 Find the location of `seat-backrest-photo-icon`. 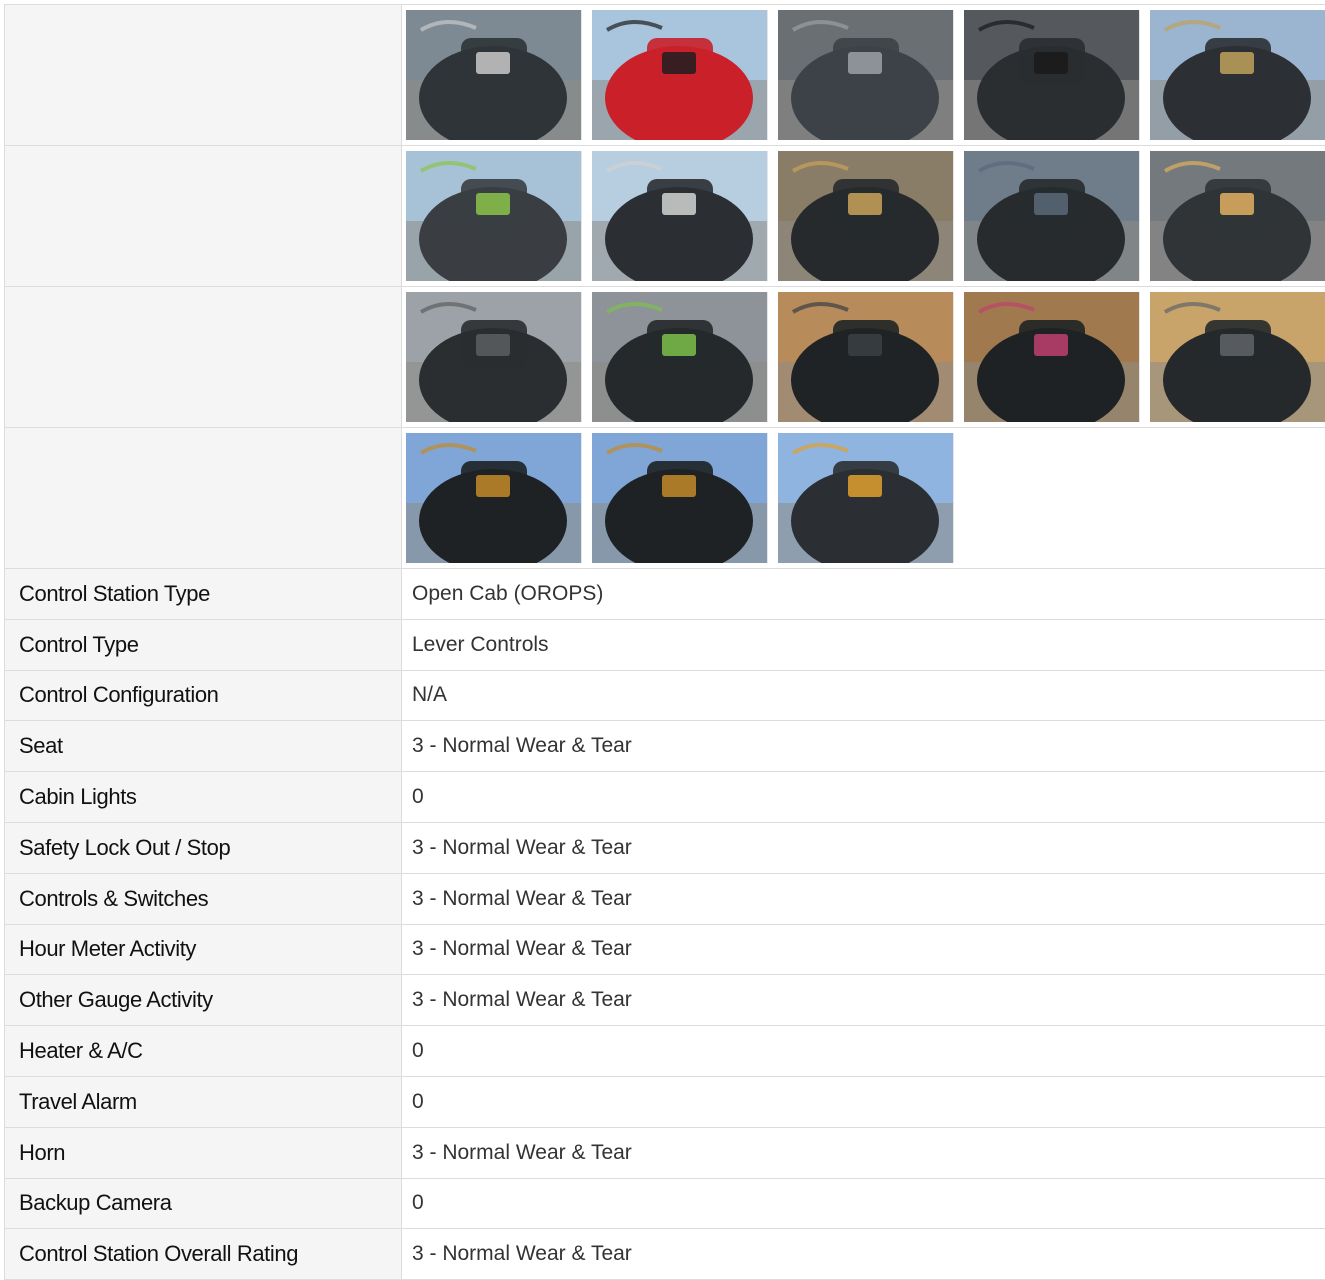

seat-backrest-photo-icon is located at coordinates (866, 357).